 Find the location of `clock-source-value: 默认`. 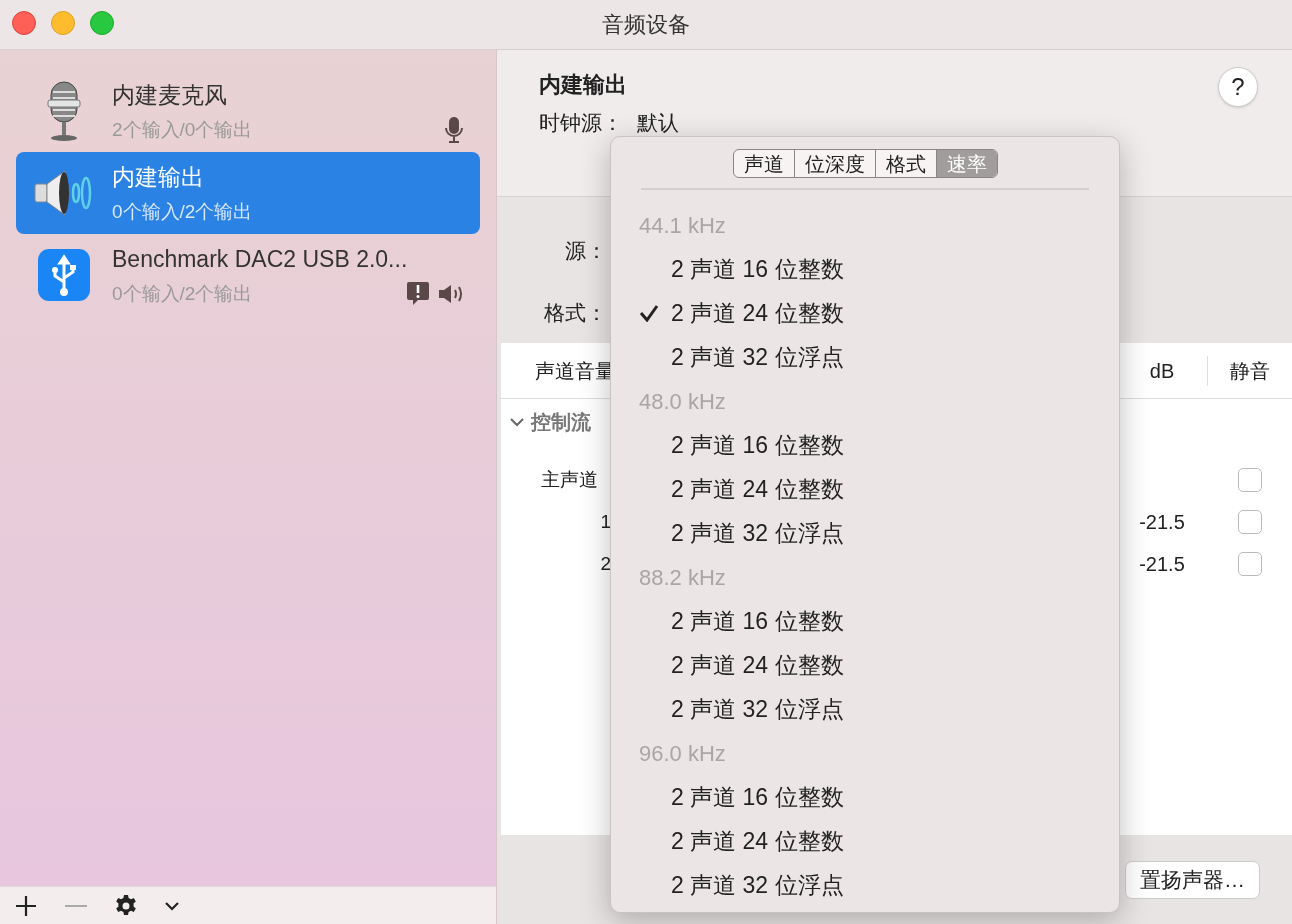

clock-source-value: 默认 is located at coordinates (658, 123).